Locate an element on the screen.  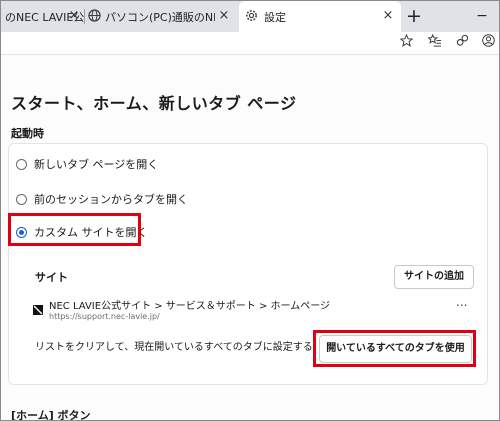
minimize-button: − is located at coordinates (482, 16).